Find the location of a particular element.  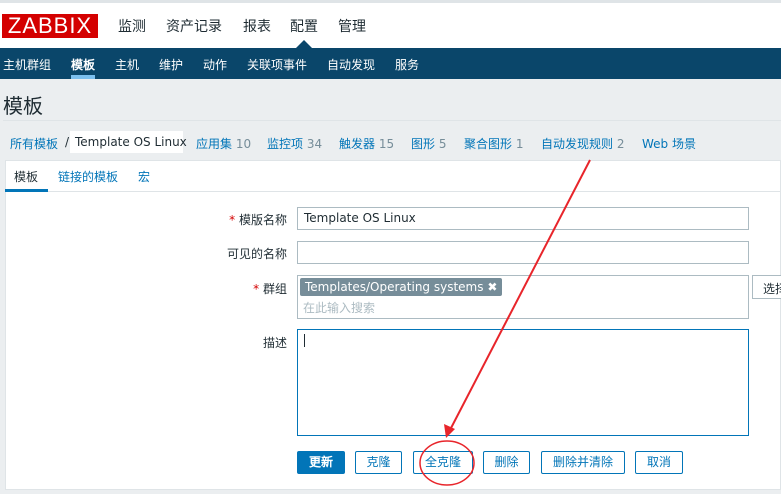

annotation-arrow is located at coordinates (520, 295).